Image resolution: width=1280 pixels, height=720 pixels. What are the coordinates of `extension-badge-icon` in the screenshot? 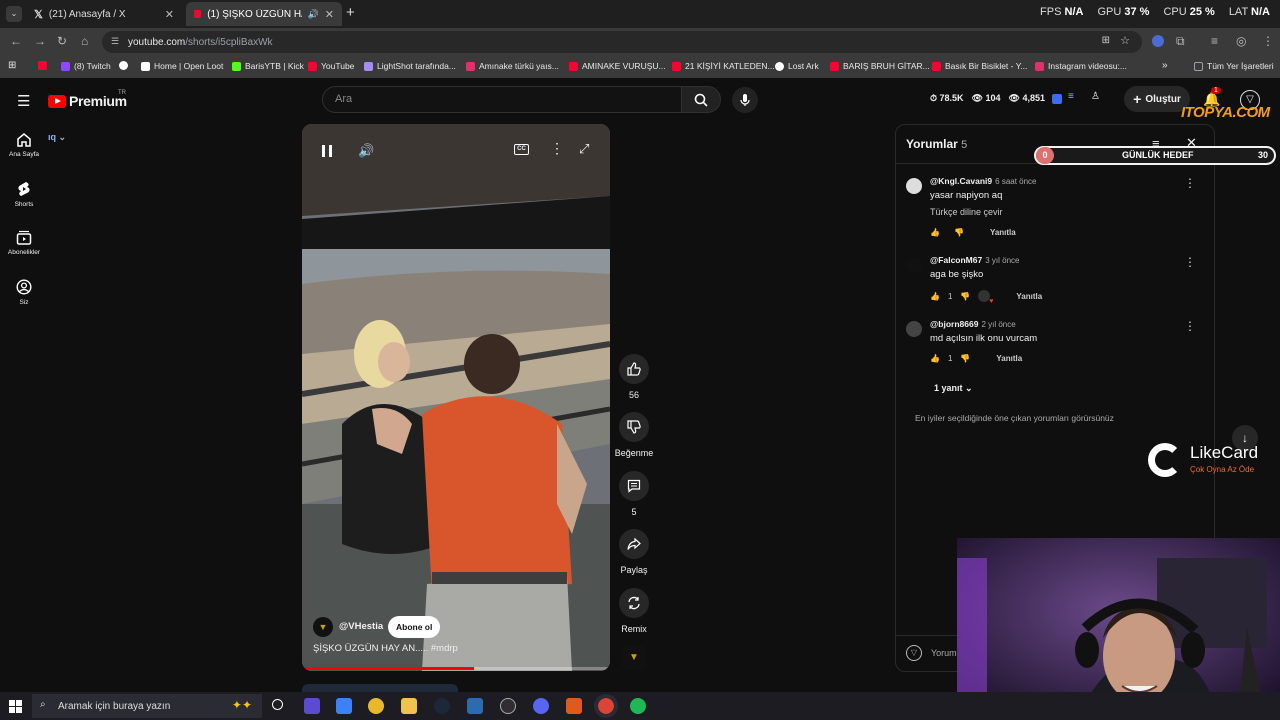 It's located at (1057, 99).